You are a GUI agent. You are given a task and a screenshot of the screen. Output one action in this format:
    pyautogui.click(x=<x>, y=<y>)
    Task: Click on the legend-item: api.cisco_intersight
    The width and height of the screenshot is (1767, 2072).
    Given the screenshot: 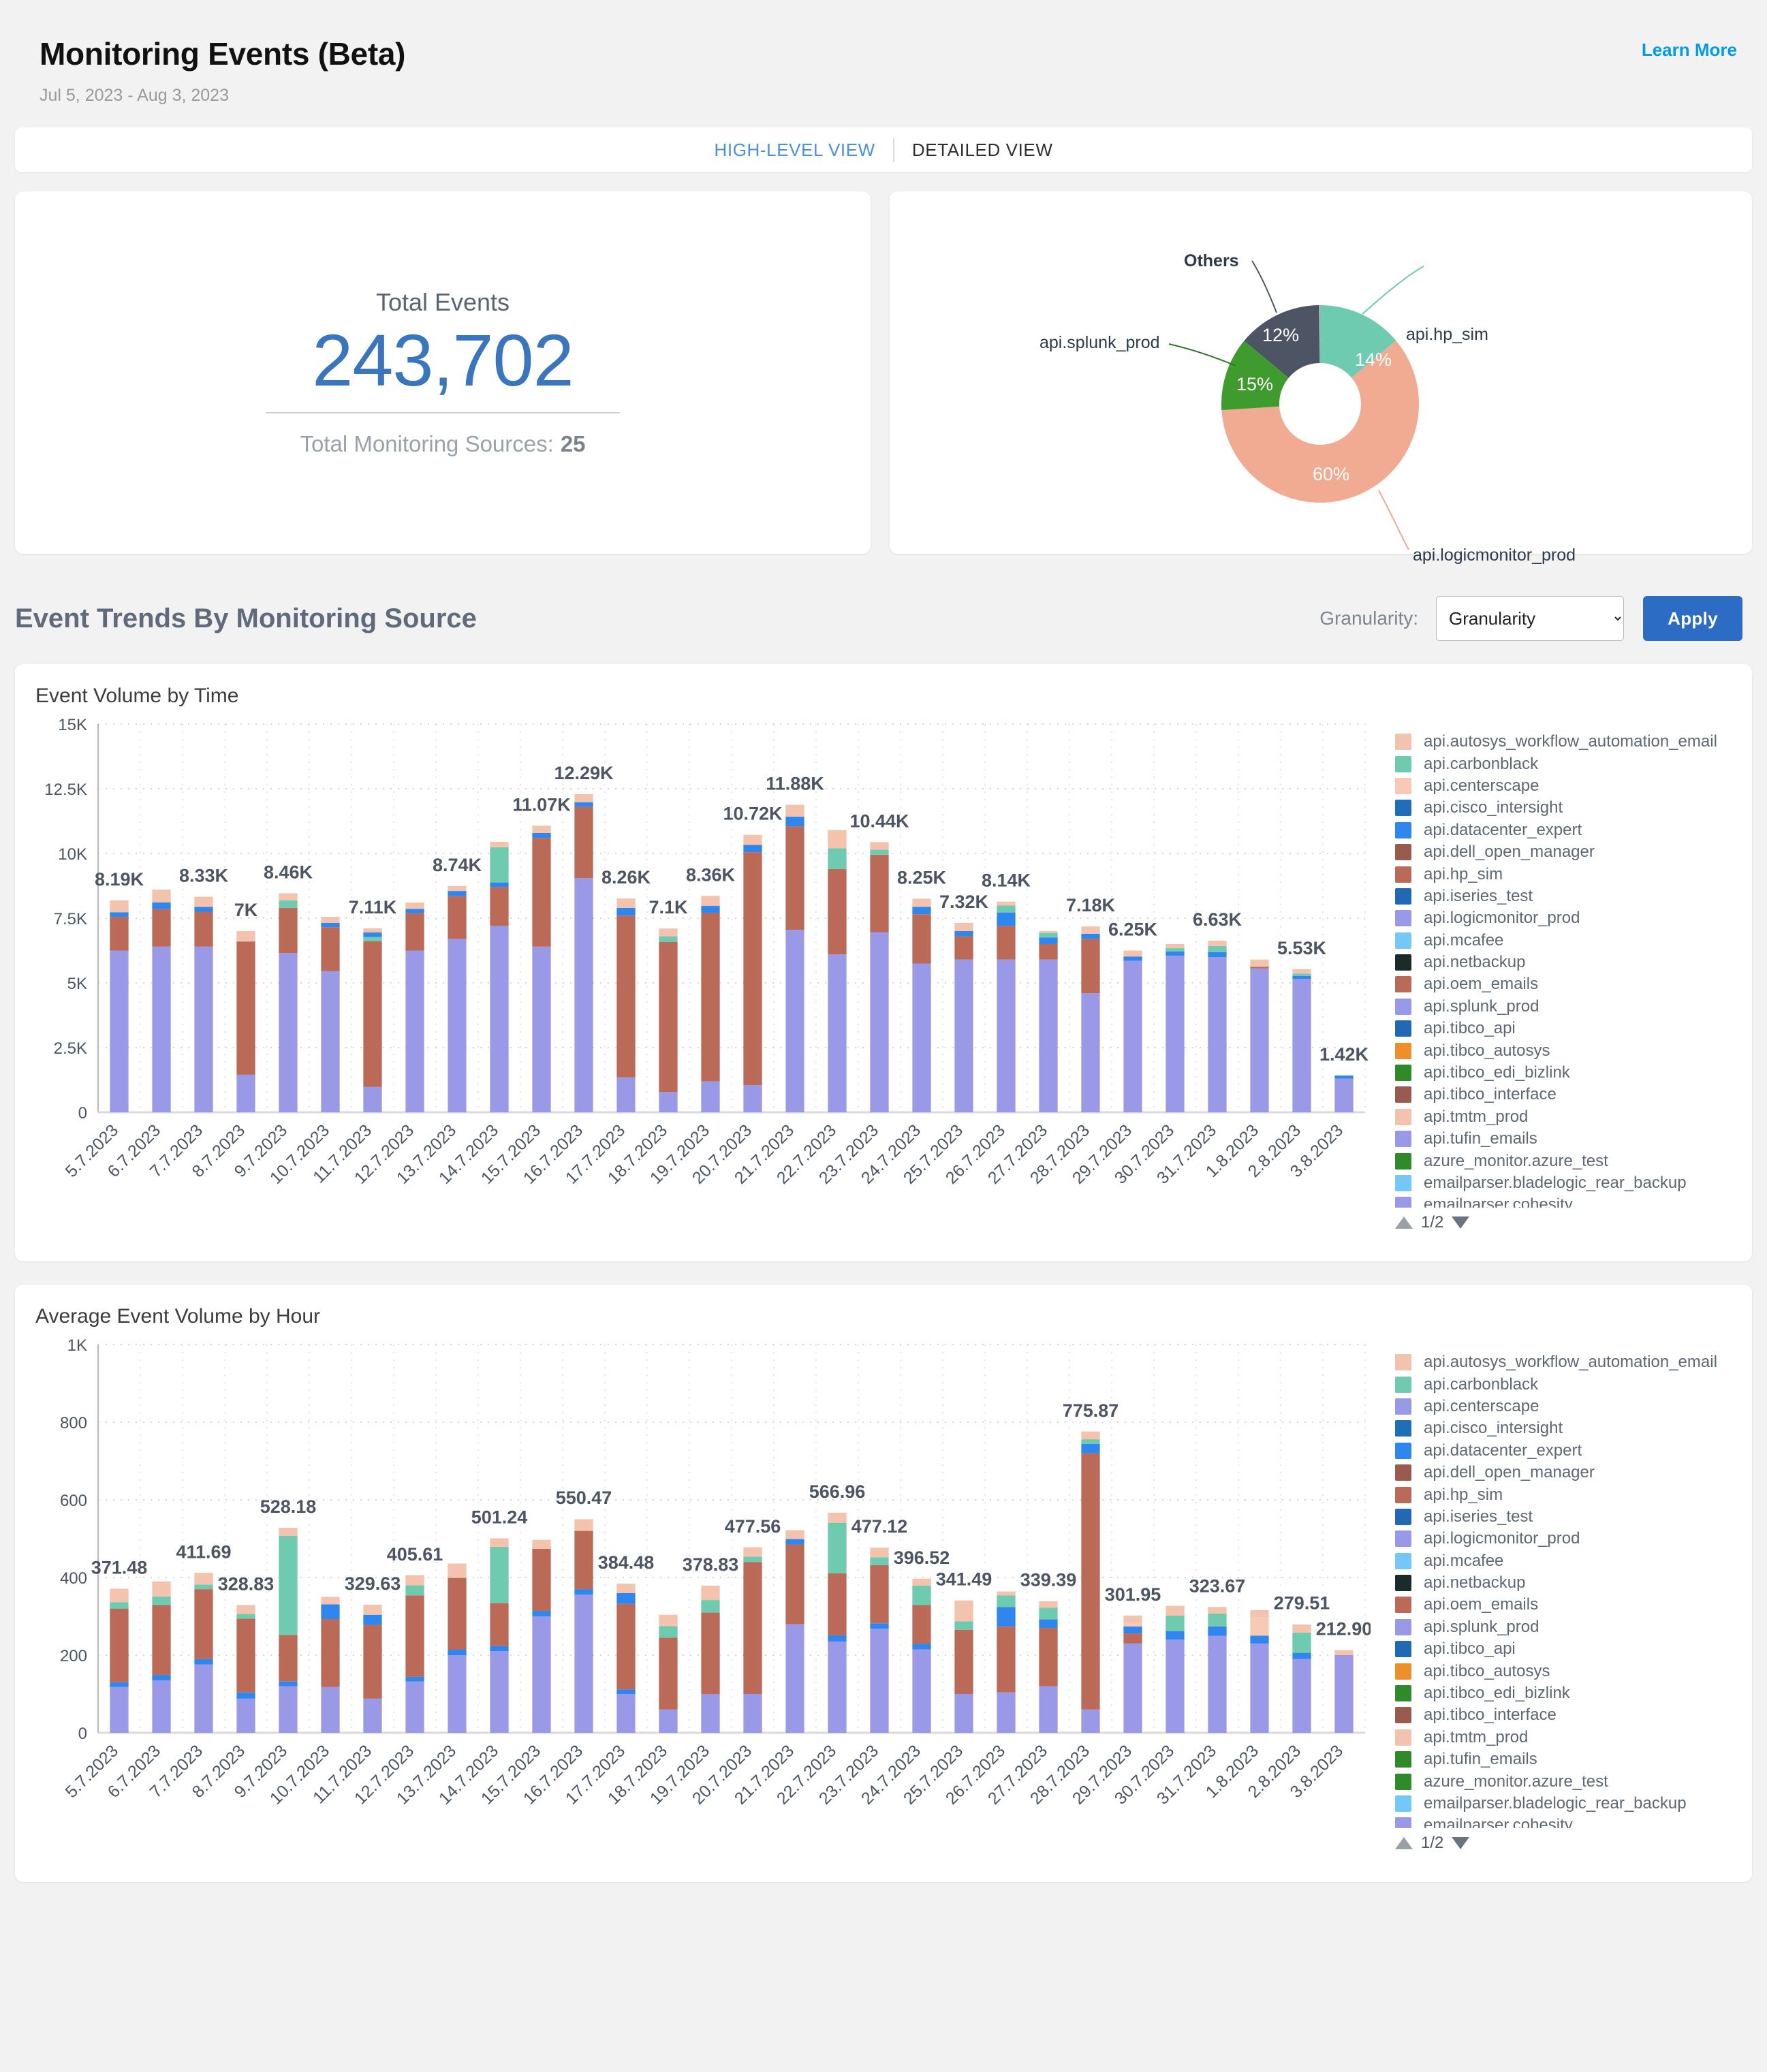 What is the action you would take?
    pyautogui.click(x=1563, y=808)
    